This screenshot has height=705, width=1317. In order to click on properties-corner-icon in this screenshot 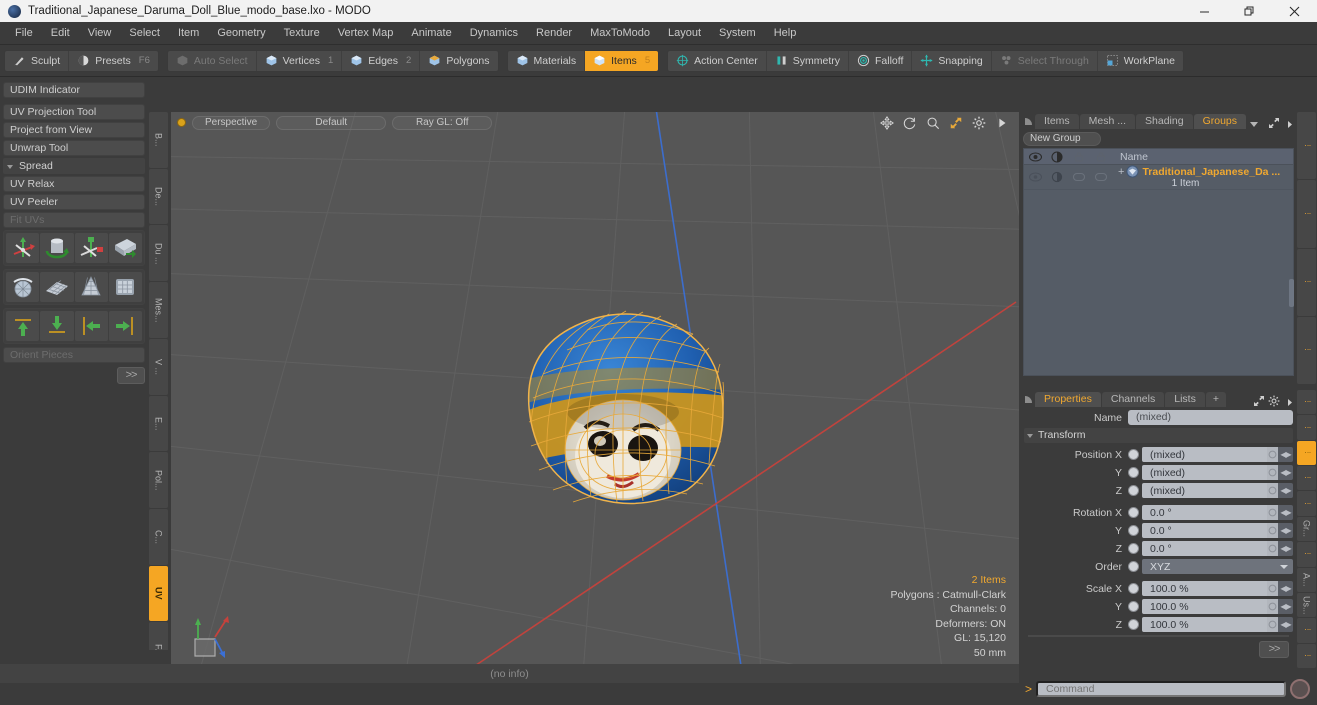, I will do `click(1028, 399)`.